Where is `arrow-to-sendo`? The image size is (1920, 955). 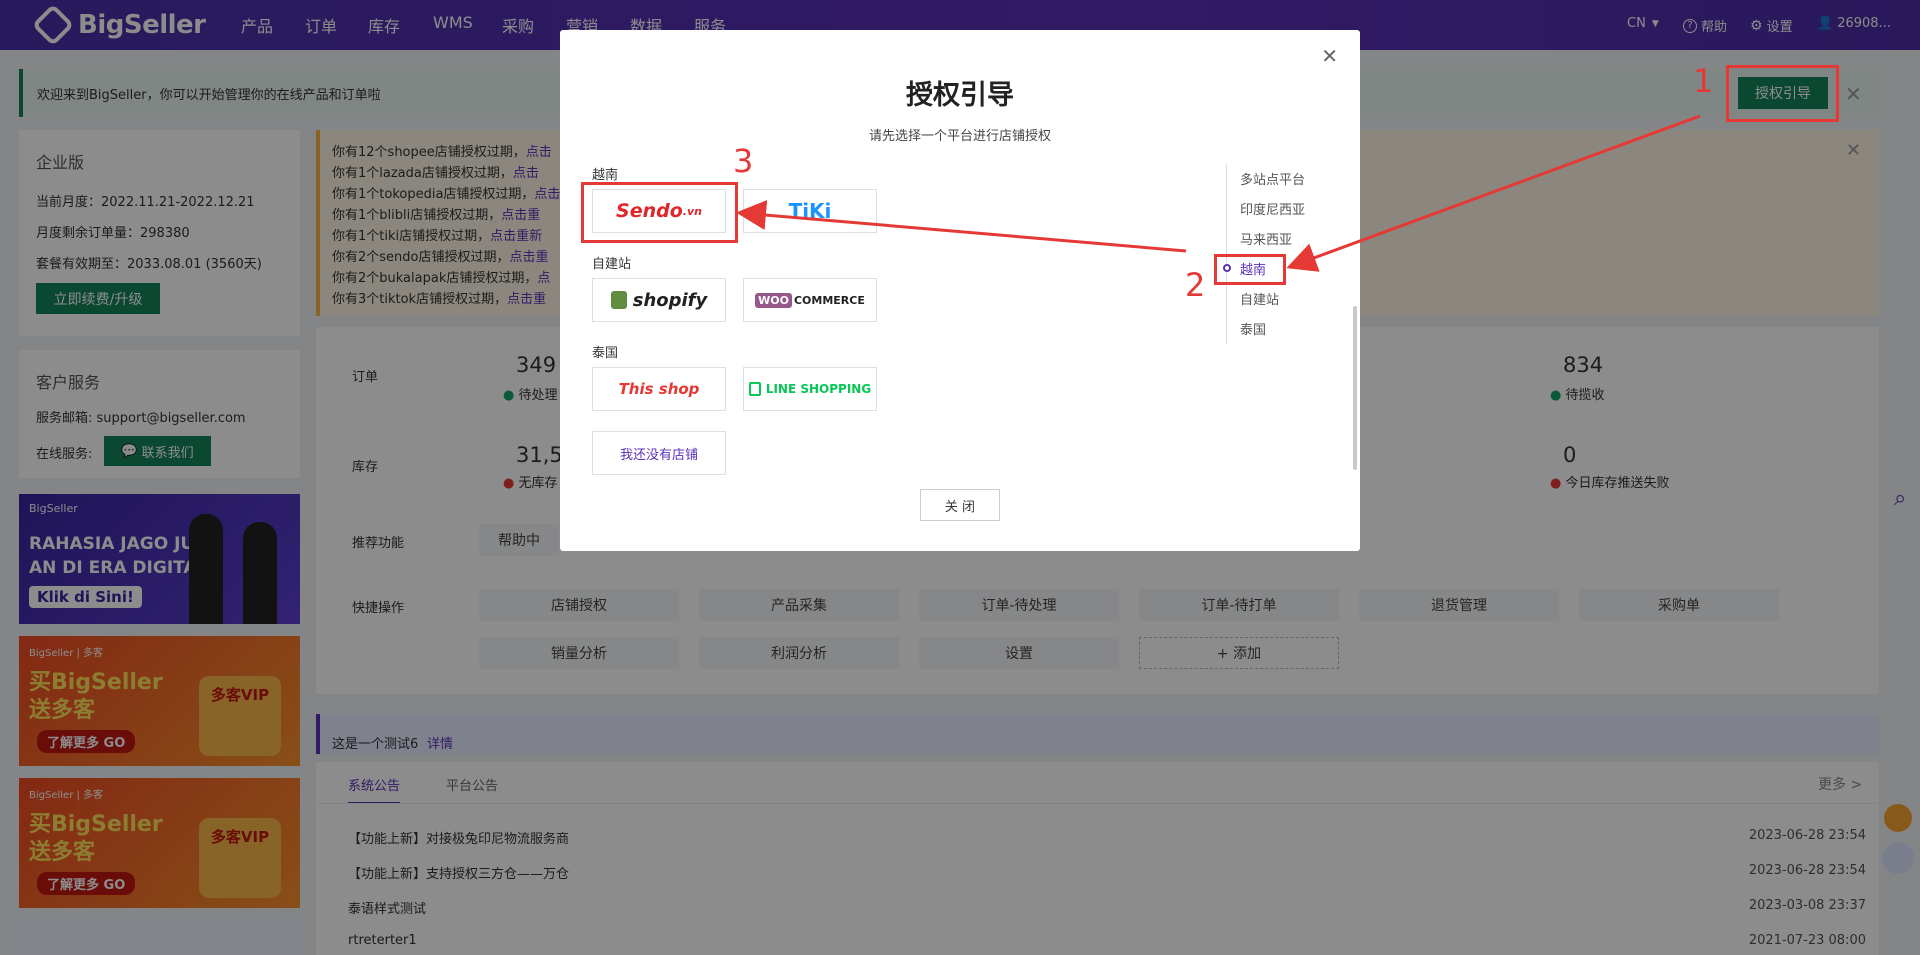
arrow-to-sendo is located at coordinates (961, 226).